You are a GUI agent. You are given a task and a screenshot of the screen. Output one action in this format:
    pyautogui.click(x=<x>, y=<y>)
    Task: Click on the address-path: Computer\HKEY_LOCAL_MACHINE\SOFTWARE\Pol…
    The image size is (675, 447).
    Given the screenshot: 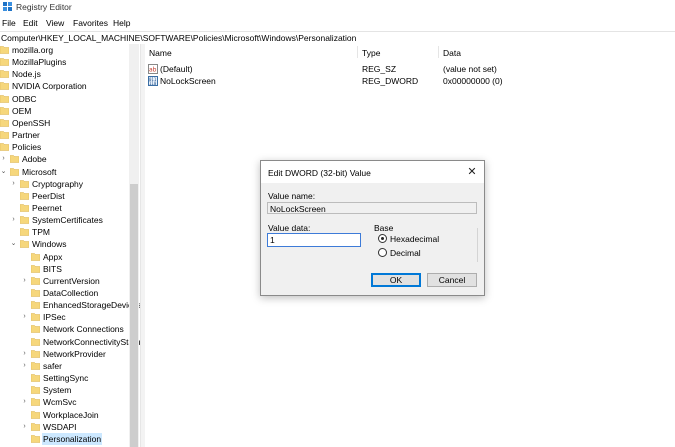 What is the action you would take?
    pyautogui.click(x=178, y=38)
    